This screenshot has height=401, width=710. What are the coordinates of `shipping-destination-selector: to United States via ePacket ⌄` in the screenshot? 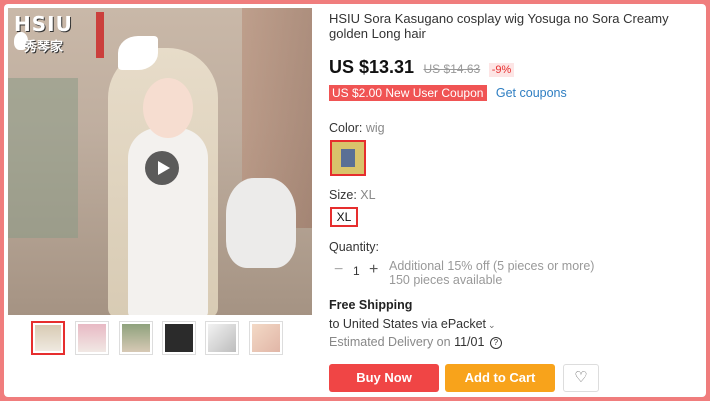 It's located at (412, 324).